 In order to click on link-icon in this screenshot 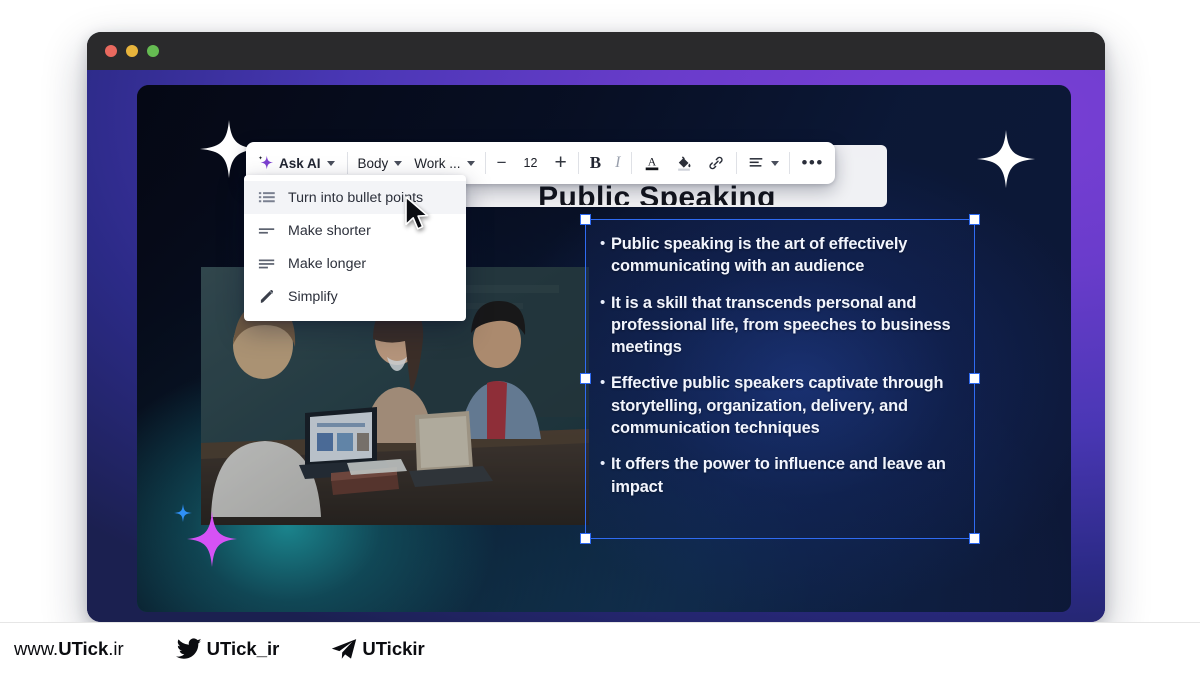, I will do `click(716, 163)`.